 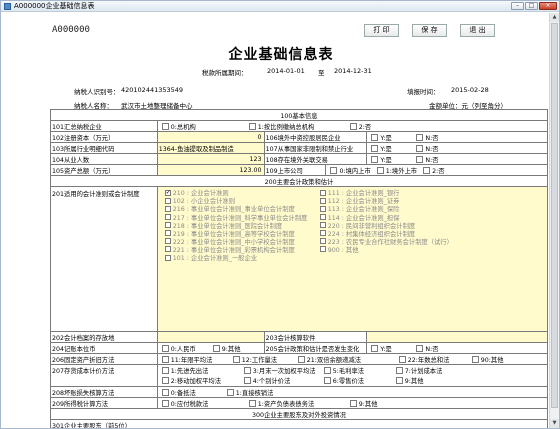 I want to click on option: 0:备抵法, so click(x=190, y=392).